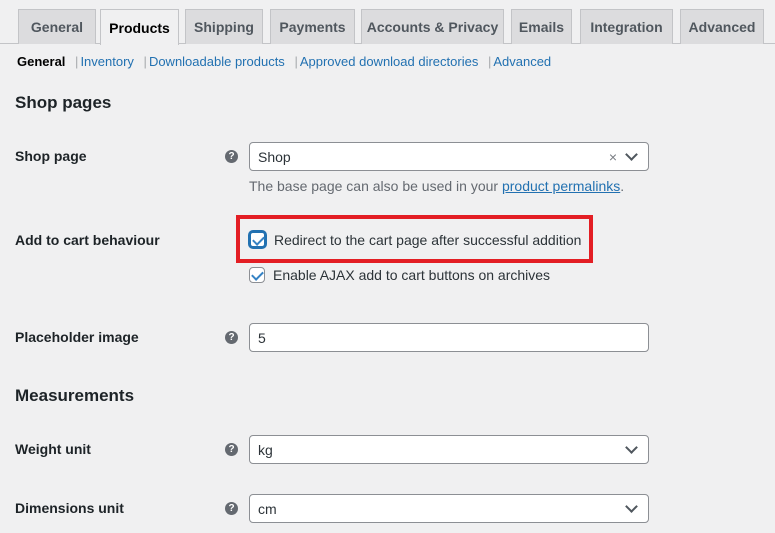  I want to click on placeholder-image-label: Placeholder image, so click(77, 337).